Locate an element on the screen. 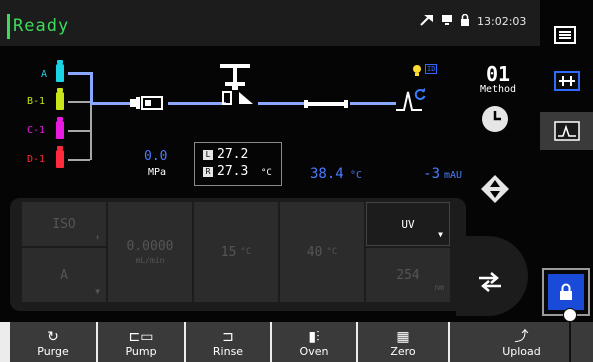 The width and height of the screenshot is (593, 362). flowpath-icon is located at coordinates (566, 81).